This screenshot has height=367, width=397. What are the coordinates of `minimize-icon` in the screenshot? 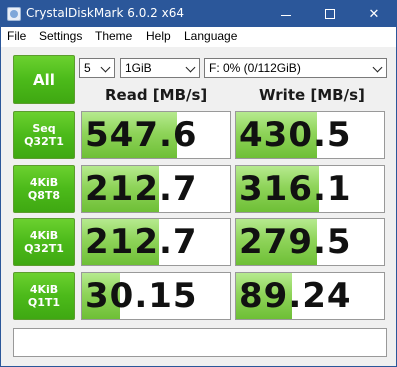 It's located at (286, 15).